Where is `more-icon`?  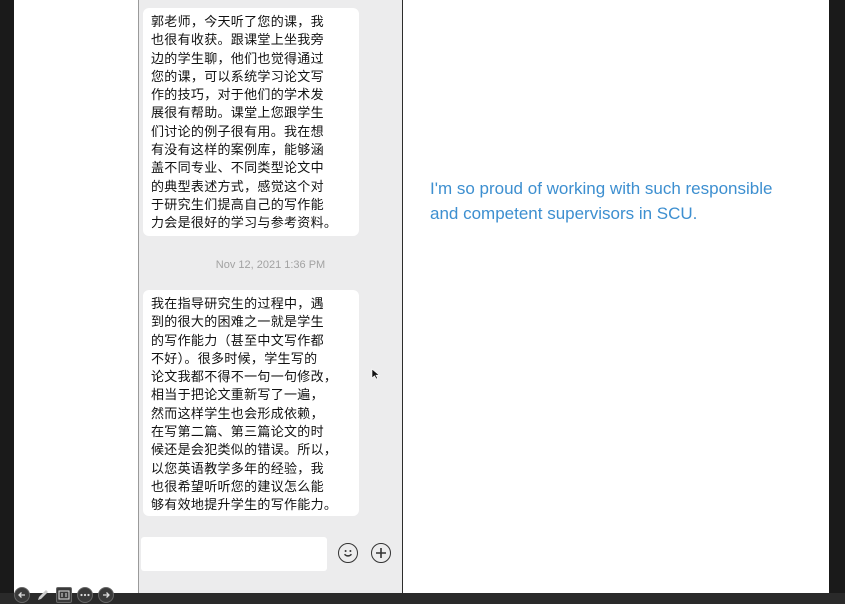
more-icon is located at coordinates (85, 595).